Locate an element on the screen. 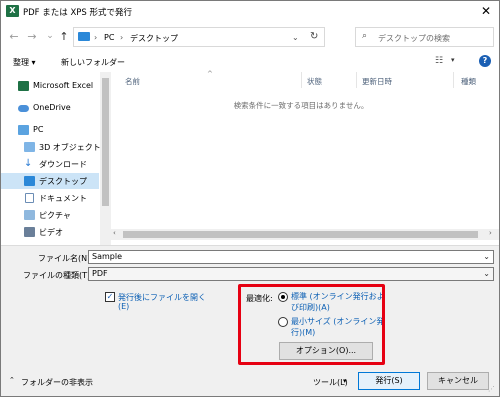  search-placeholder: デスクトップの検索 is located at coordinates (414, 38).